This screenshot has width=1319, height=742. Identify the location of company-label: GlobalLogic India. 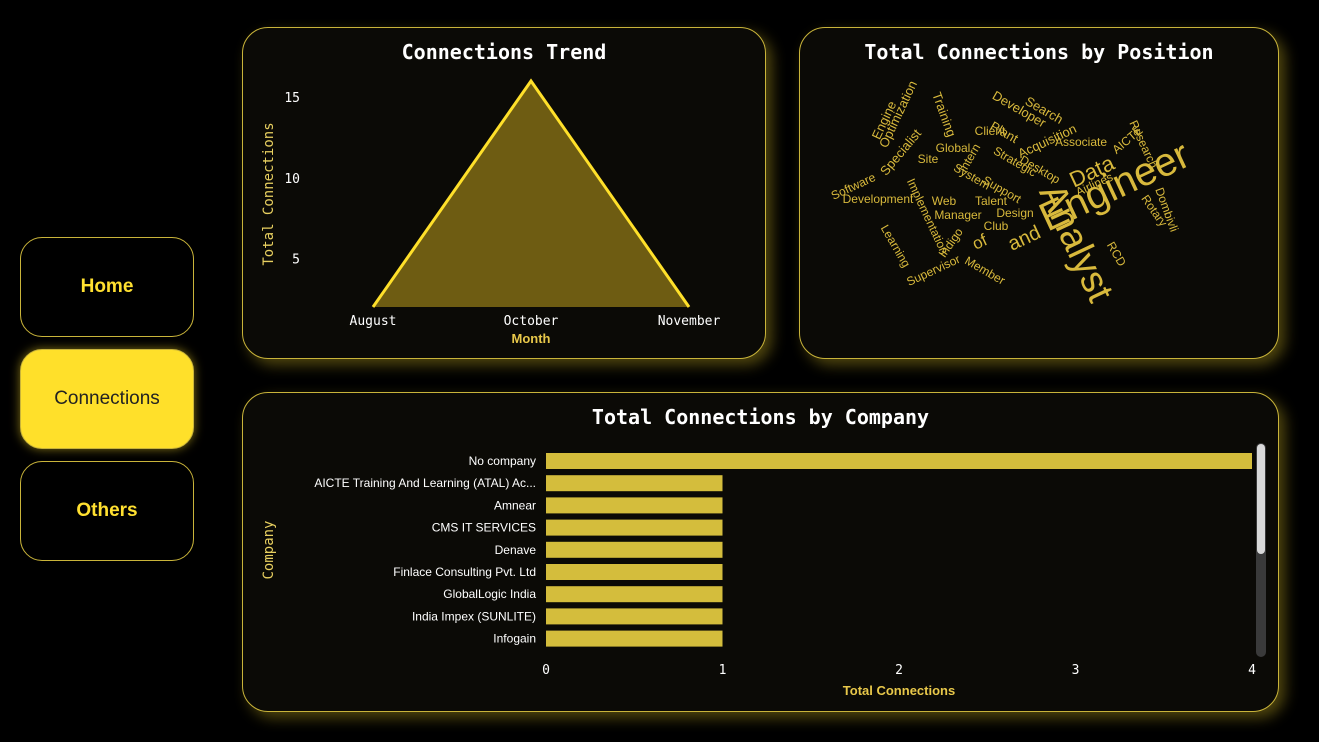
(489, 594).